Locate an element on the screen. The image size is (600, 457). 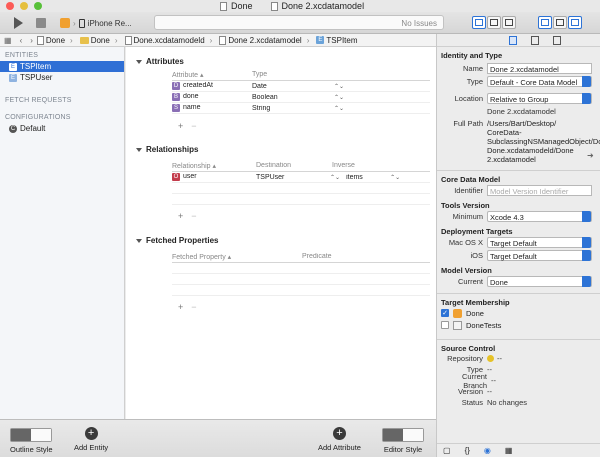
add-entity-button: + Add Entity is located at coordinates (91, 439).